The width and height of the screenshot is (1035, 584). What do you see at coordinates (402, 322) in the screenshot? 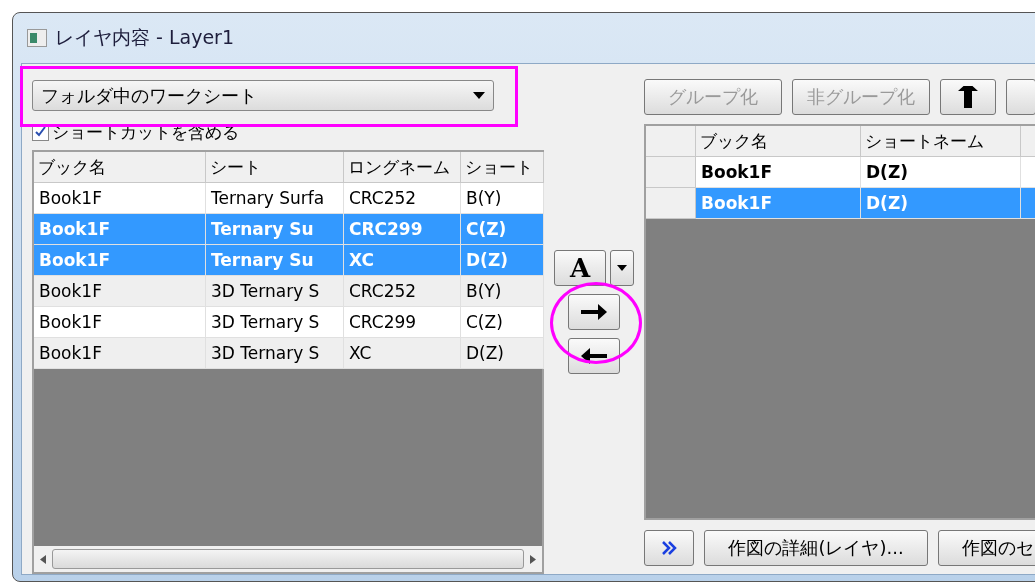
I see `table-cell: CRC299` at bounding box center [402, 322].